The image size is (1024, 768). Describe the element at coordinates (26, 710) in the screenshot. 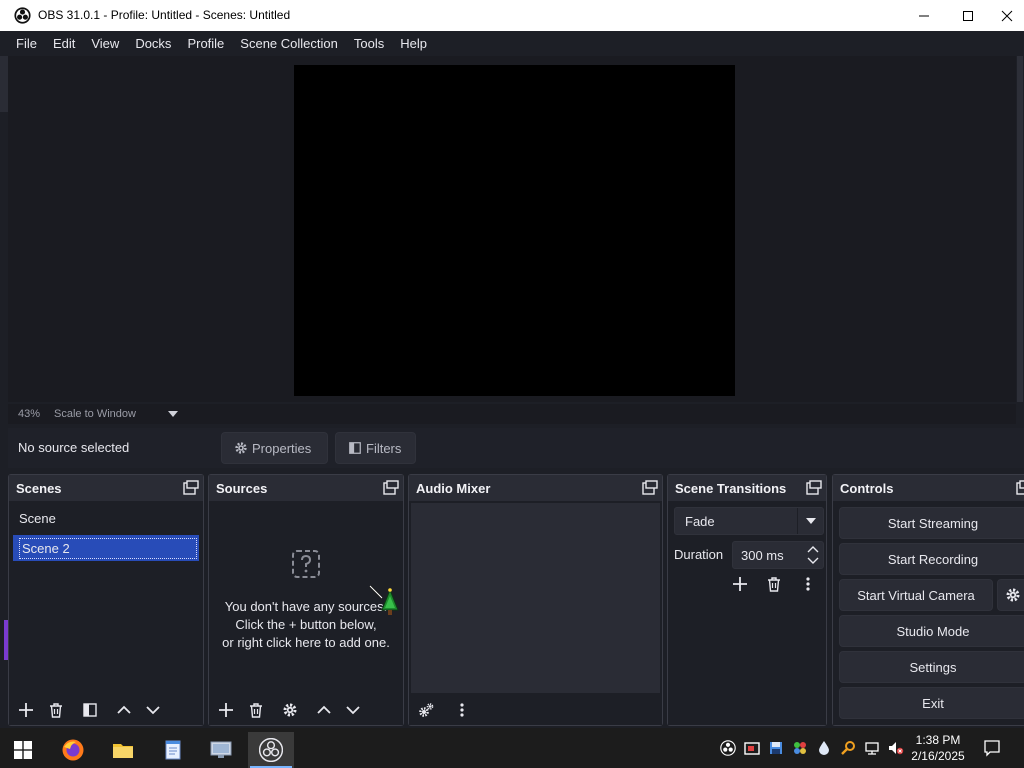

I see `add-scene-button` at that location.